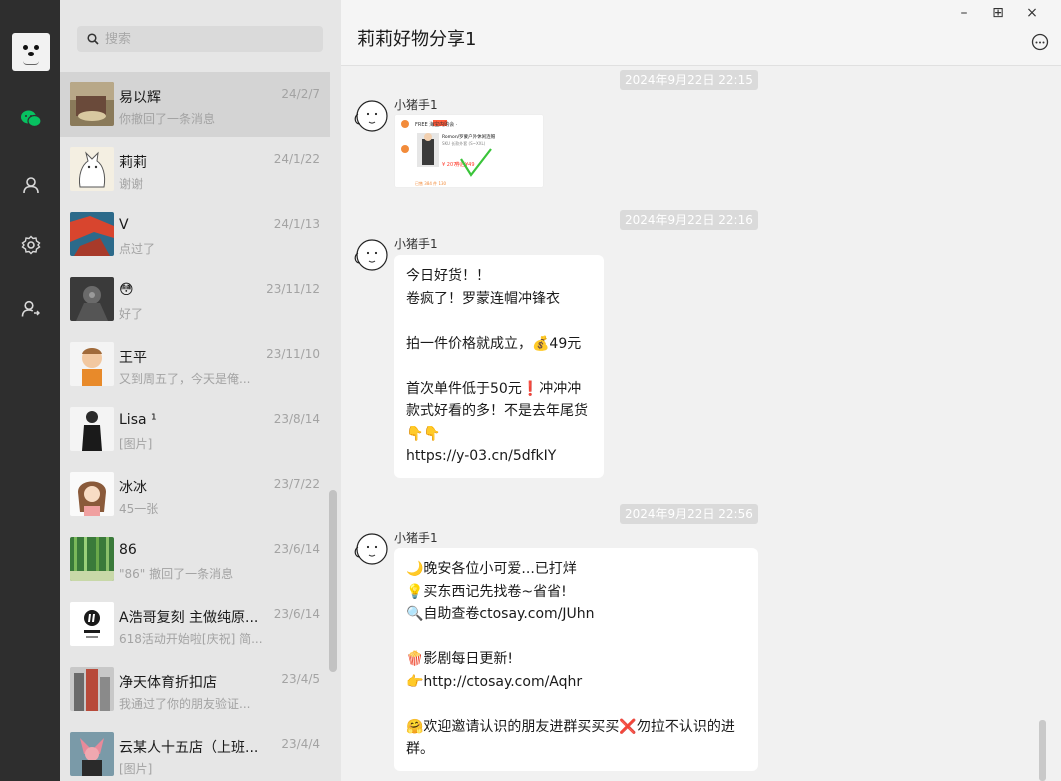 This screenshot has width=1061, height=781. Describe the element at coordinates (494, 343) in the screenshot. I see `message-line: 拍一件价格就成立，💰49元` at that location.